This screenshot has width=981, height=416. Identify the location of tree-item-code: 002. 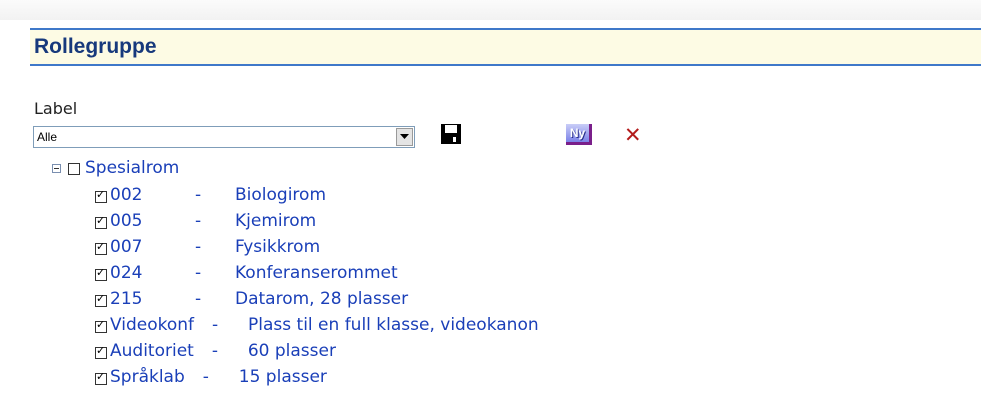
(126, 195).